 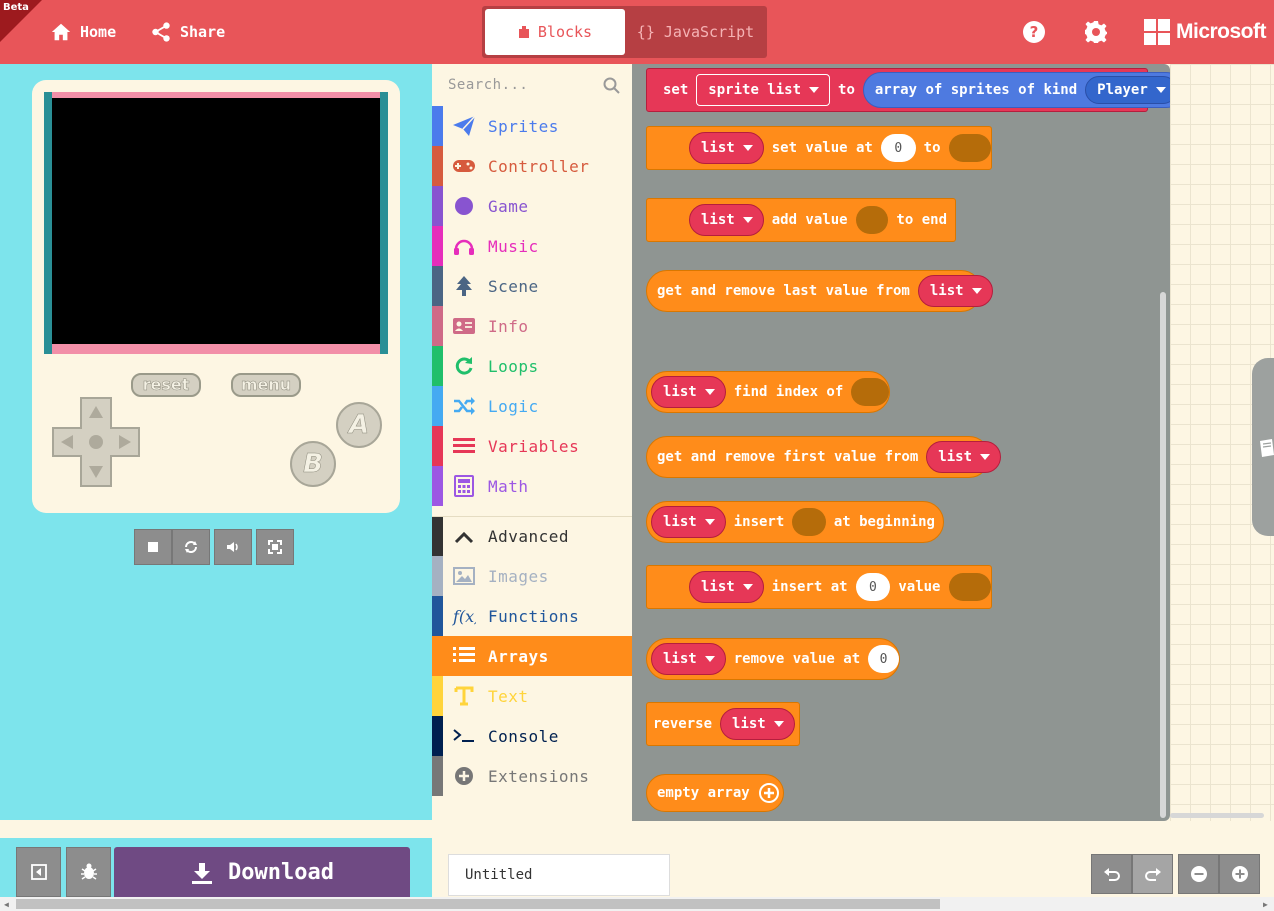 I want to click on stop-button, so click(x=153, y=547).